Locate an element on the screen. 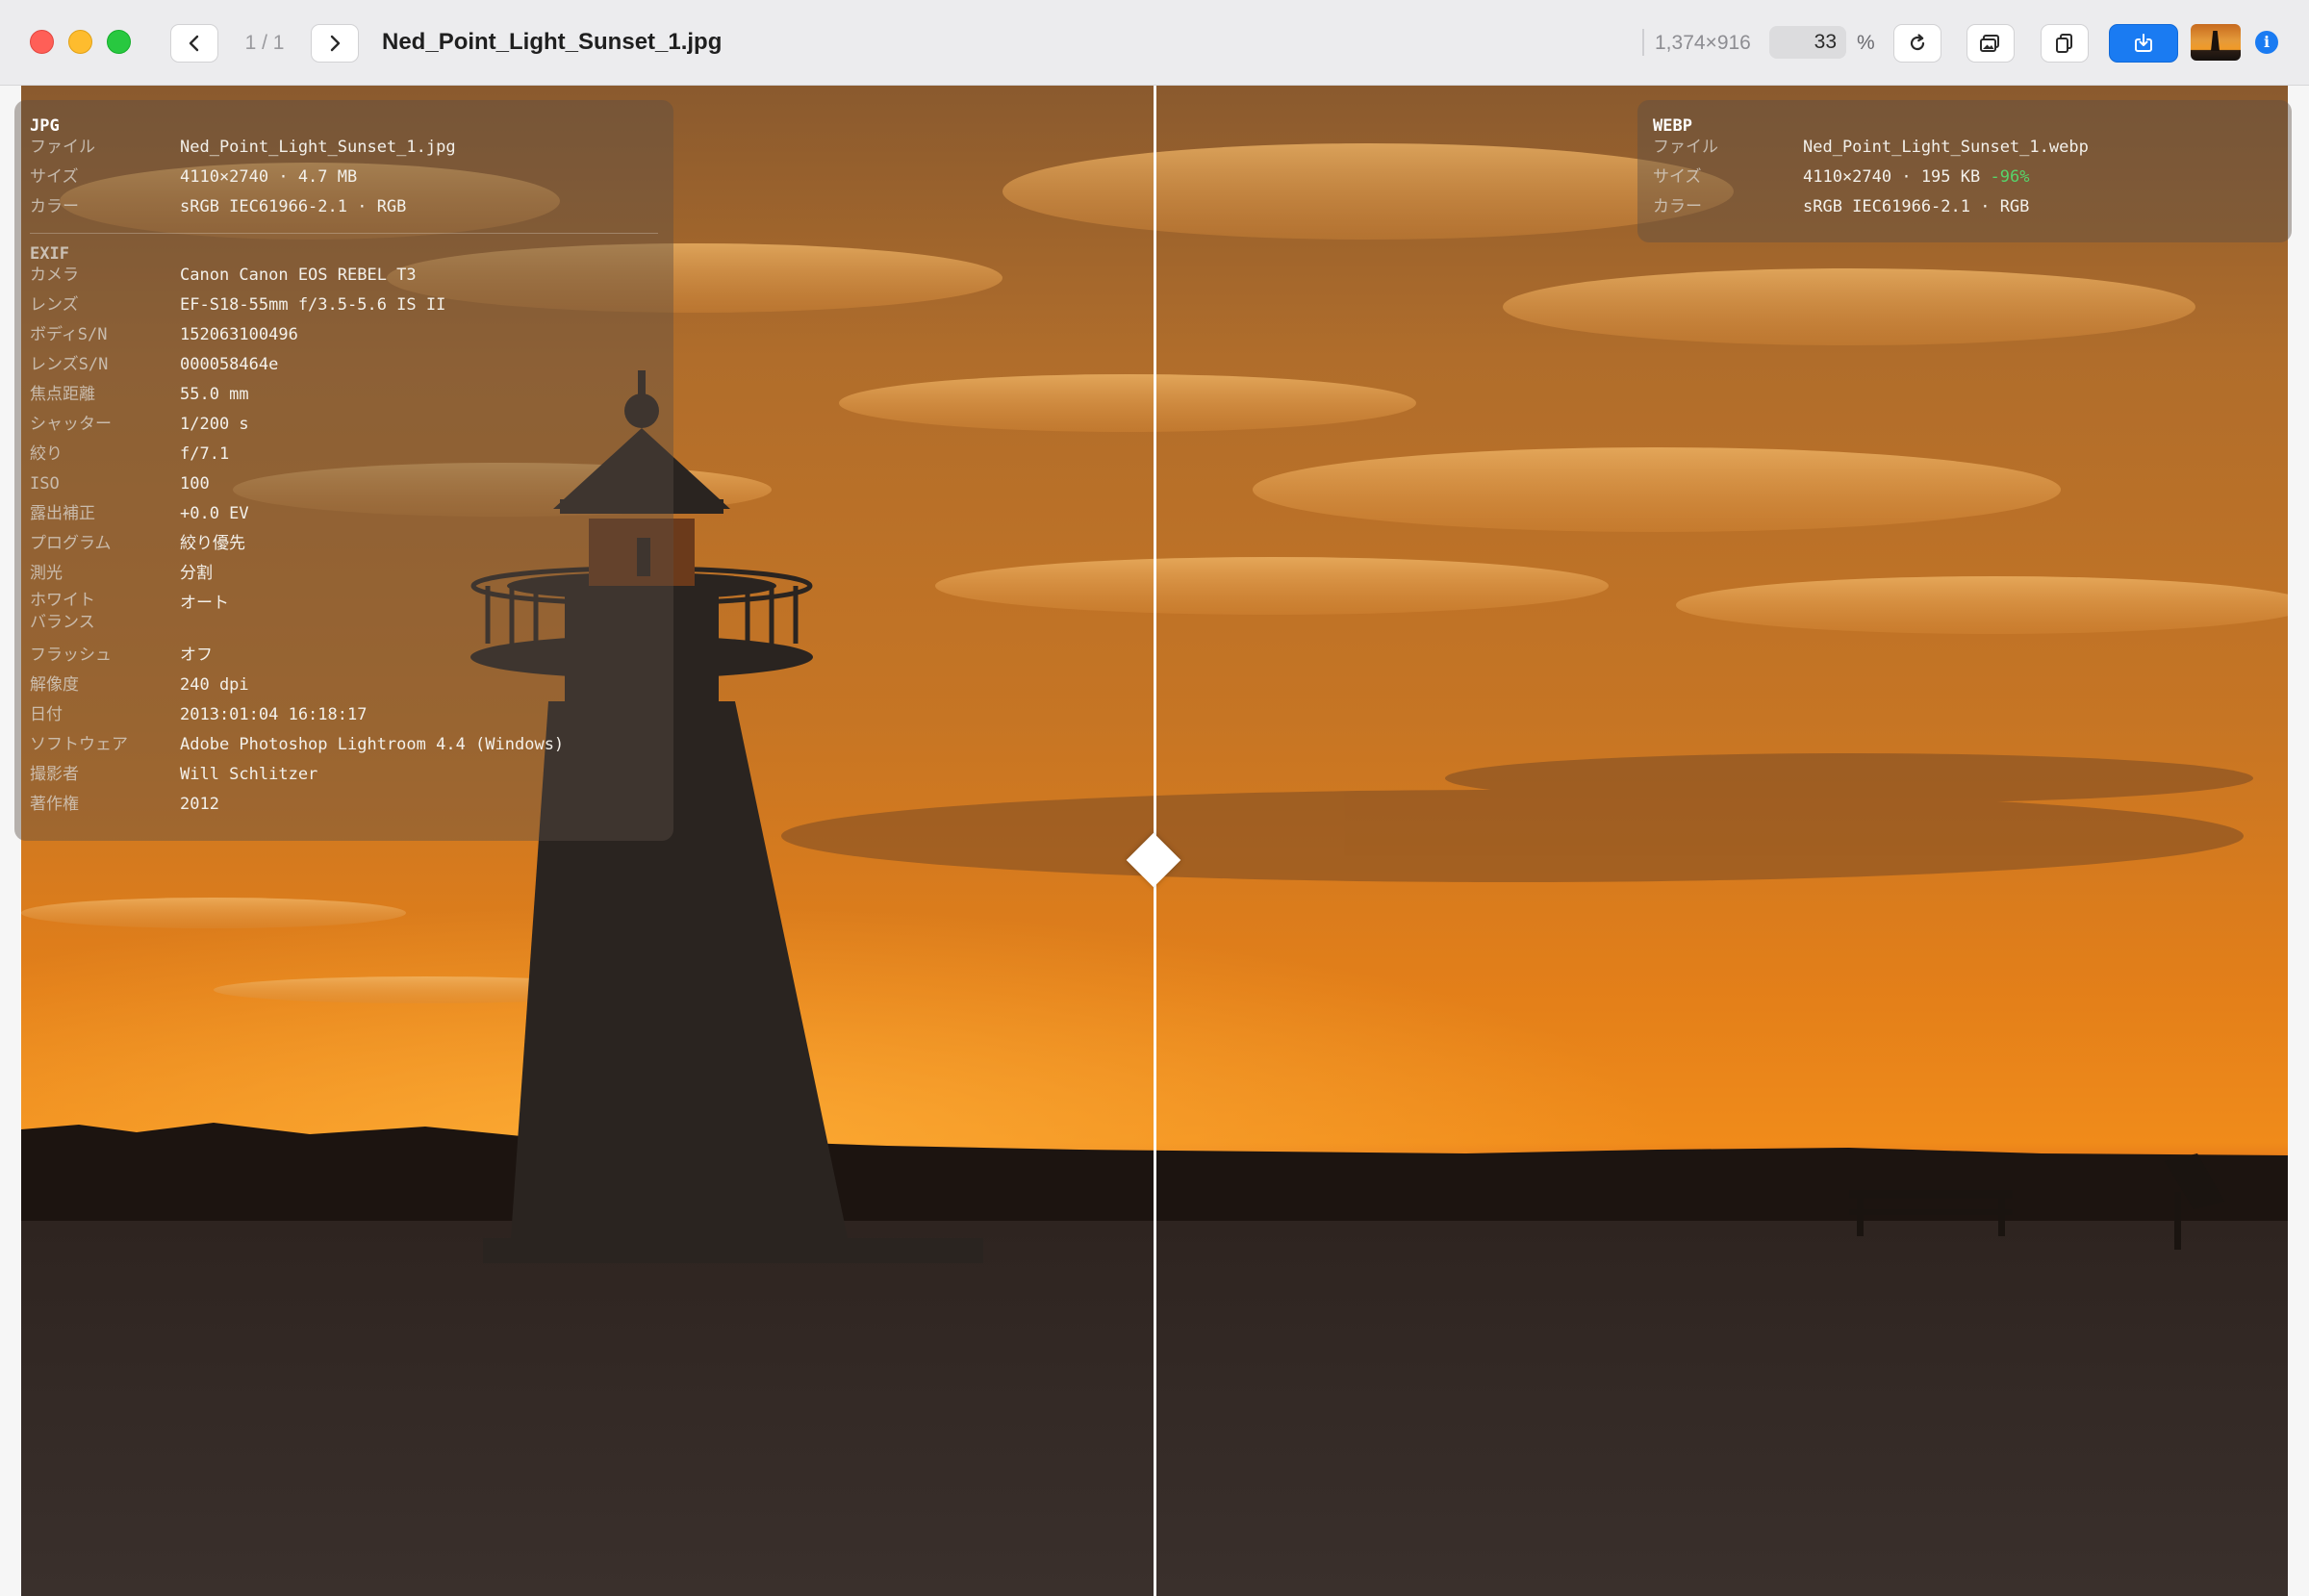 The width and height of the screenshot is (2309, 1596). exif-label: ISO is located at coordinates (45, 484).